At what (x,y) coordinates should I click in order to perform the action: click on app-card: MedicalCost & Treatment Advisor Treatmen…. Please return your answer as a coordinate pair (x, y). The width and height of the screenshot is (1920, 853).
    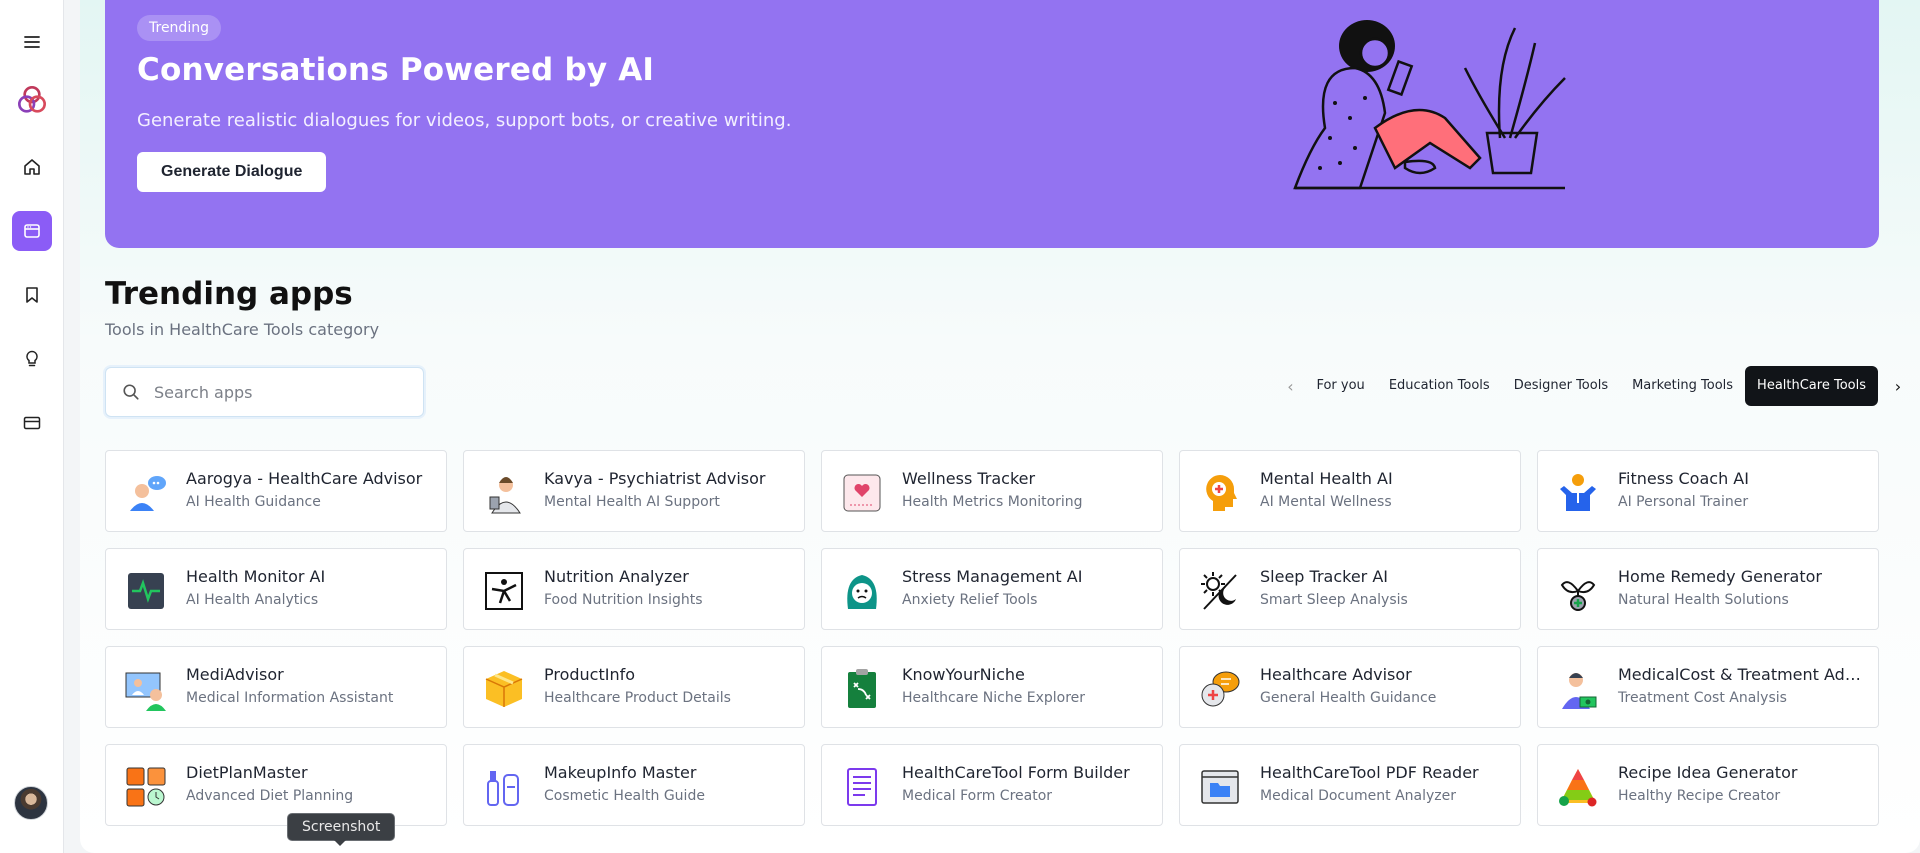
    Looking at the image, I should click on (1708, 687).